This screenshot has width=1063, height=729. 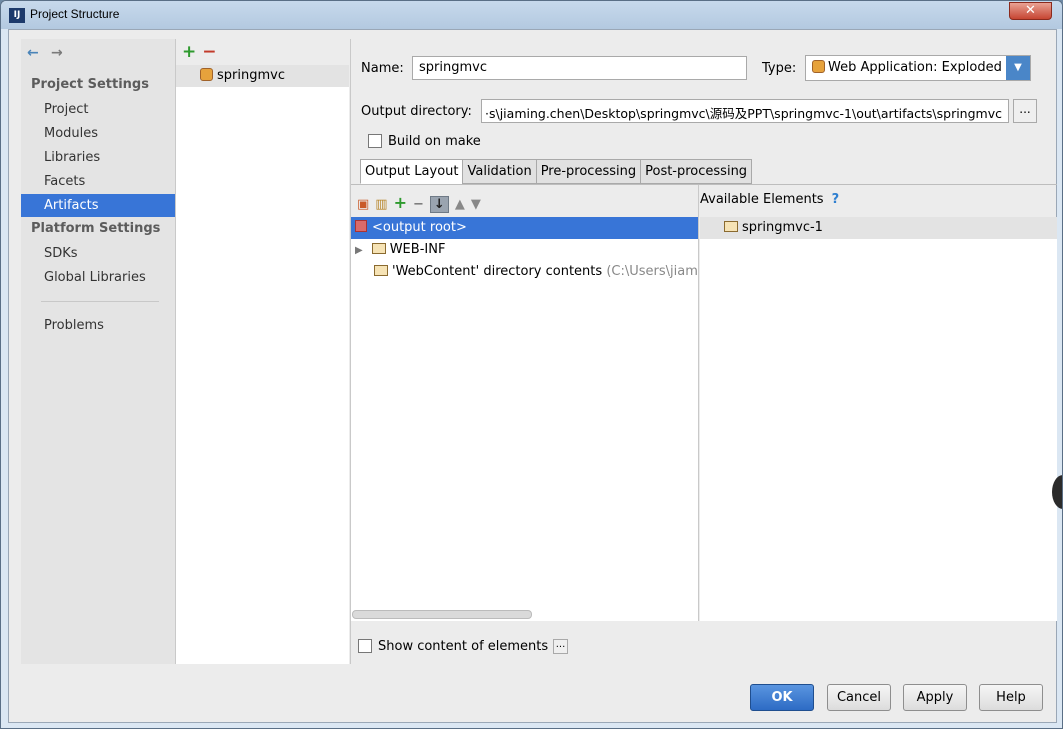 I want to click on close-window-button: ✕, so click(x=1030, y=11).